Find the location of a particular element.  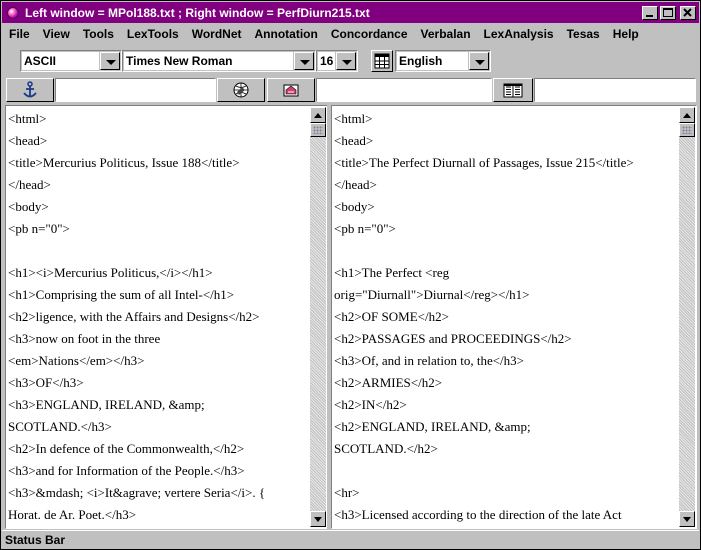

image-button is located at coordinates (291, 90).